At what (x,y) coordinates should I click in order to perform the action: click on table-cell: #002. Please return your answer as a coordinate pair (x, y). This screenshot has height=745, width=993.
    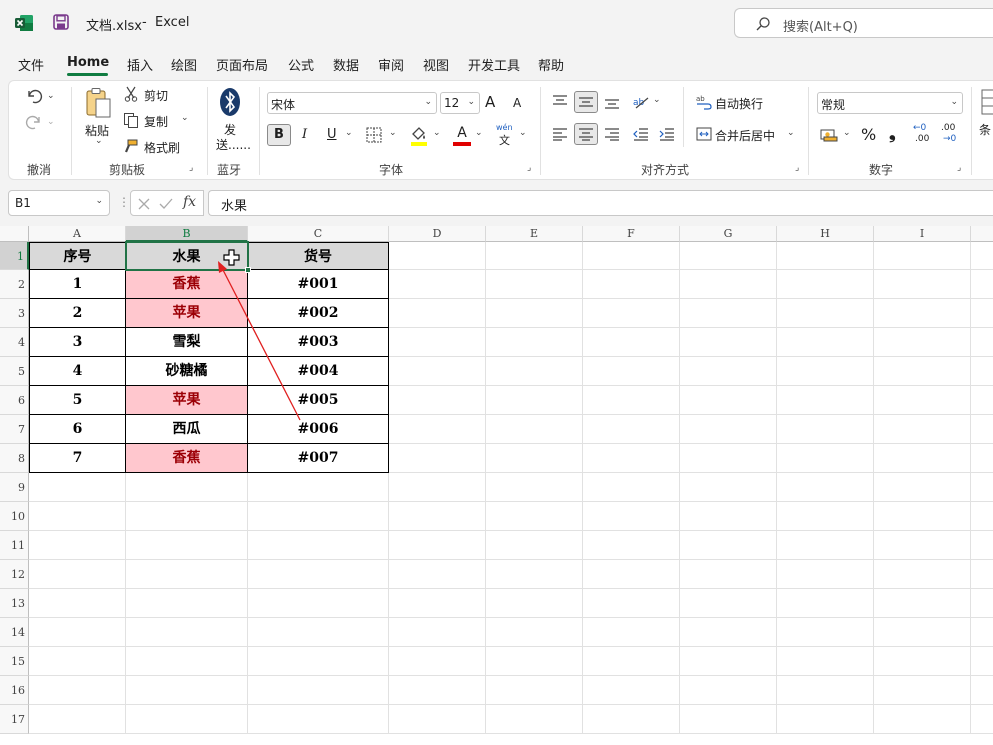
    Looking at the image, I should click on (318, 313).